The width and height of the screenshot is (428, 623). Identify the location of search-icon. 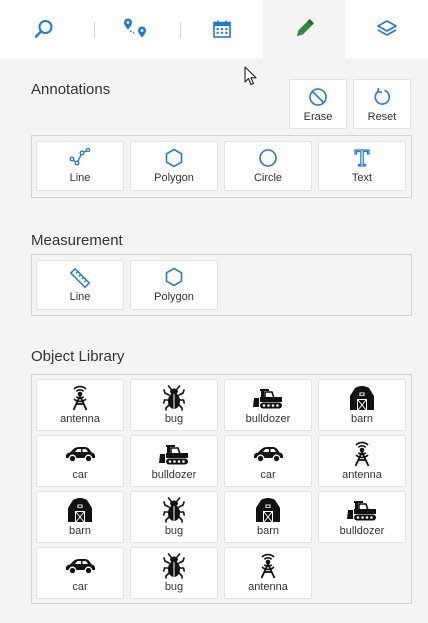
(43, 29).